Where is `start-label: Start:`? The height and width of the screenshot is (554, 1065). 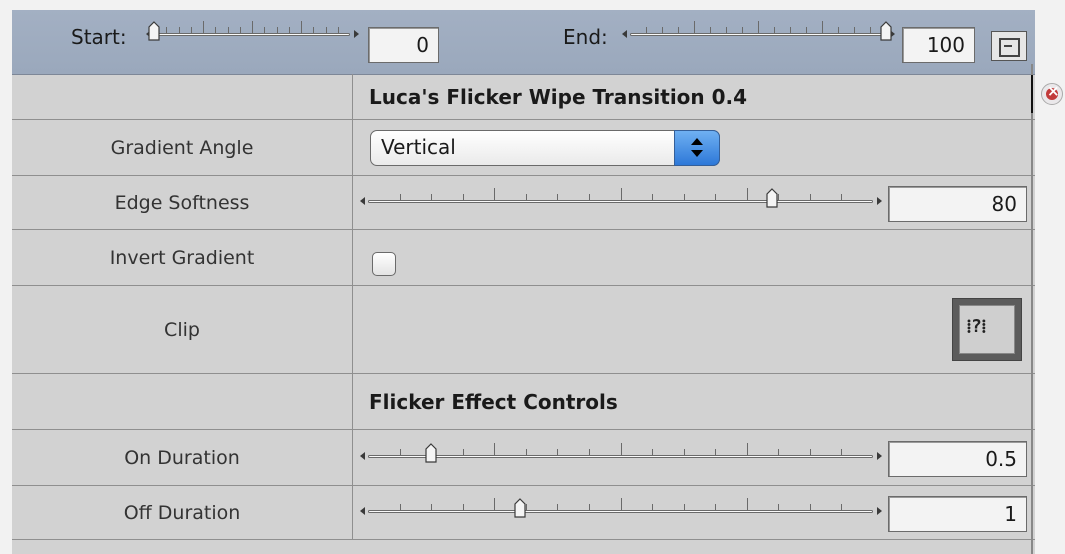 start-label: Start: is located at coordinates (99, 37).